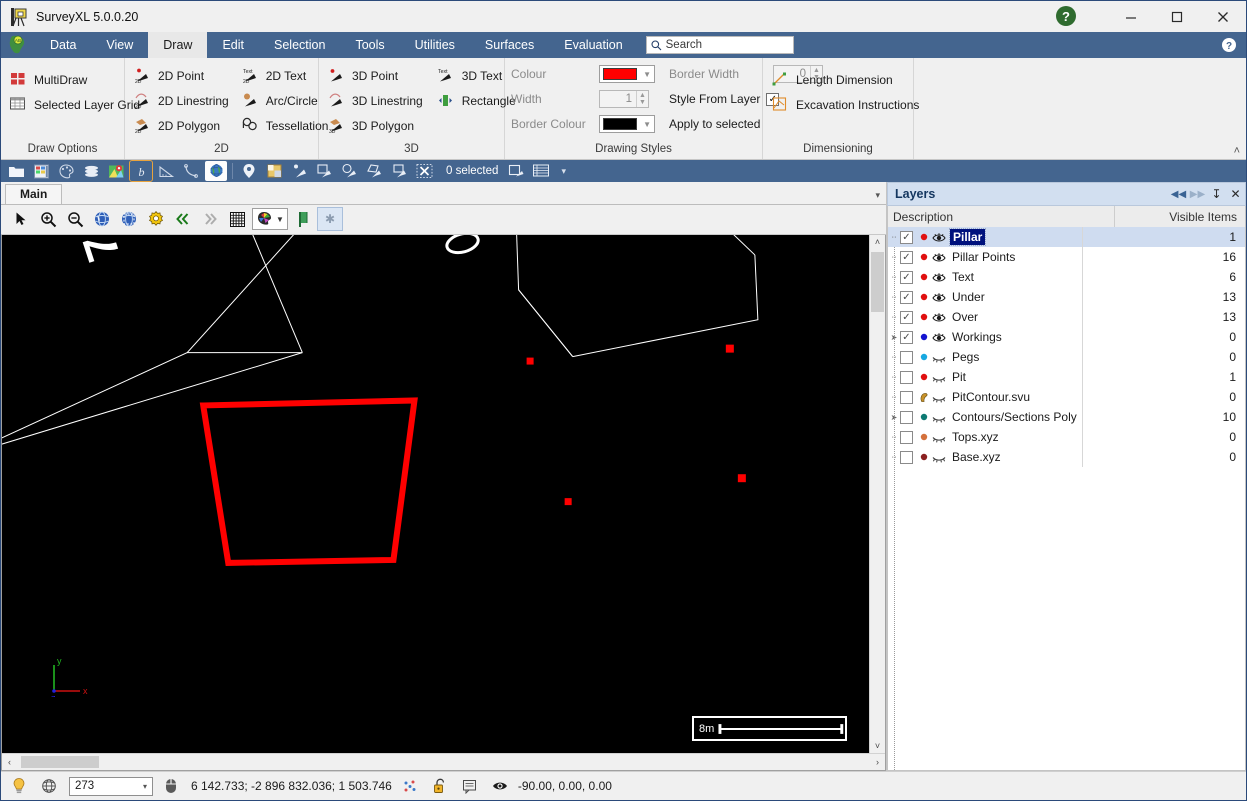 This screenshot has height=801, width=1247. What do you see at coordinates (91, 171) in the screenshot?
I see `layers-stack-icon` at bounding box center [91, 171].